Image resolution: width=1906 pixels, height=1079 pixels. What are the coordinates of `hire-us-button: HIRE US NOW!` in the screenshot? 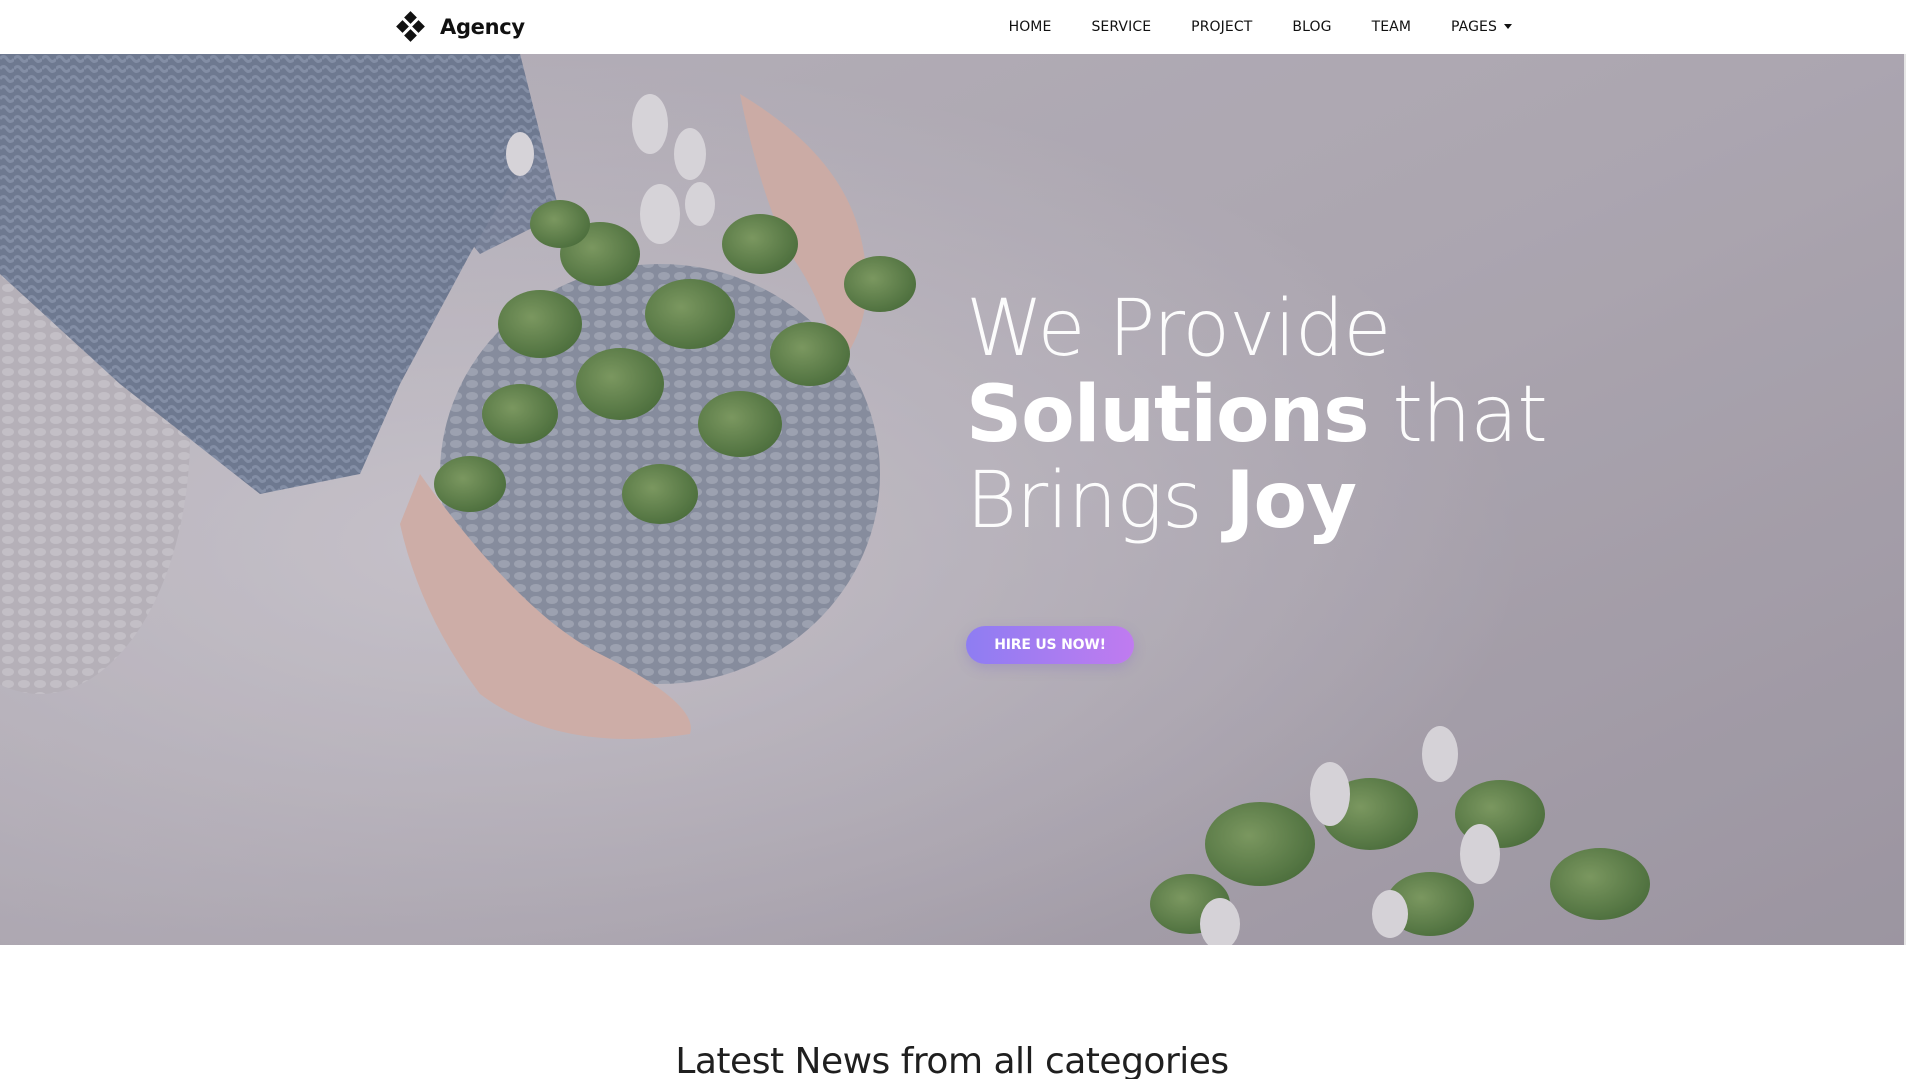 It's located at (1050, 645).